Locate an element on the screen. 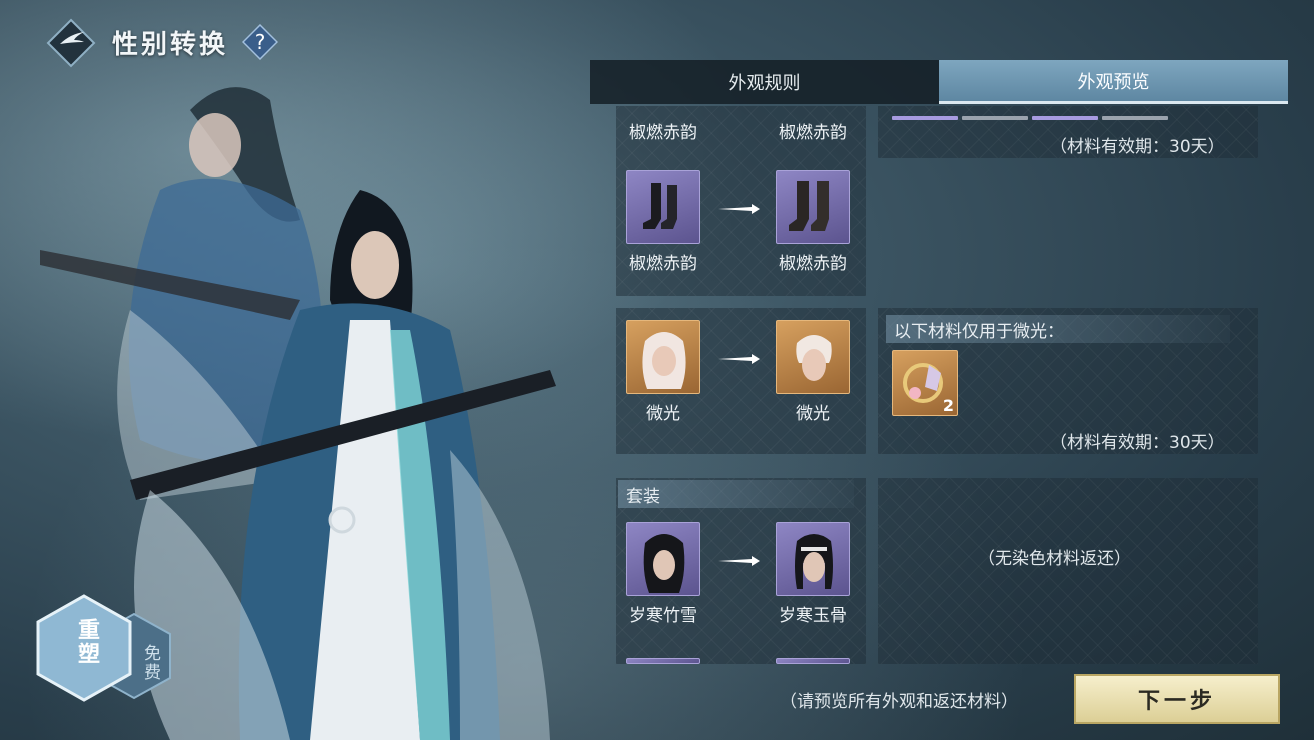 The image size is (1314, 740). footer-hint: （请预览所有外观和返还材料） is located at coordinates (899, 702).